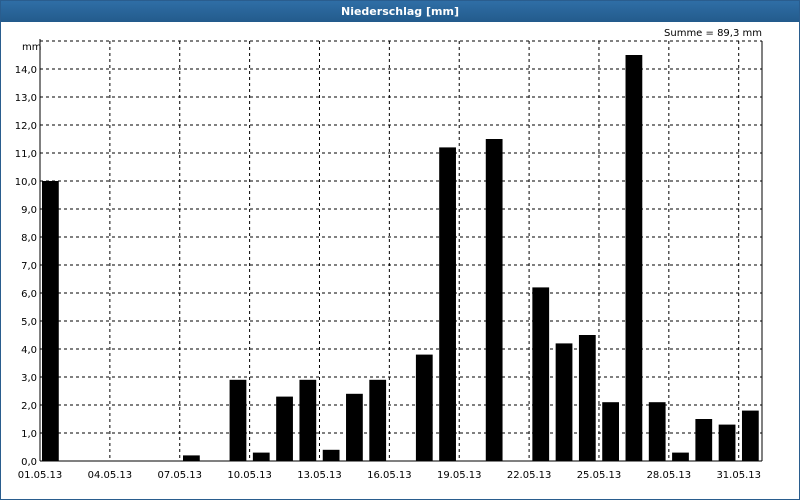  What do you see at coordinates (31, 47) in the screenshot?
I see `y-axis-unit: mm` at bounding box center [31, 47].